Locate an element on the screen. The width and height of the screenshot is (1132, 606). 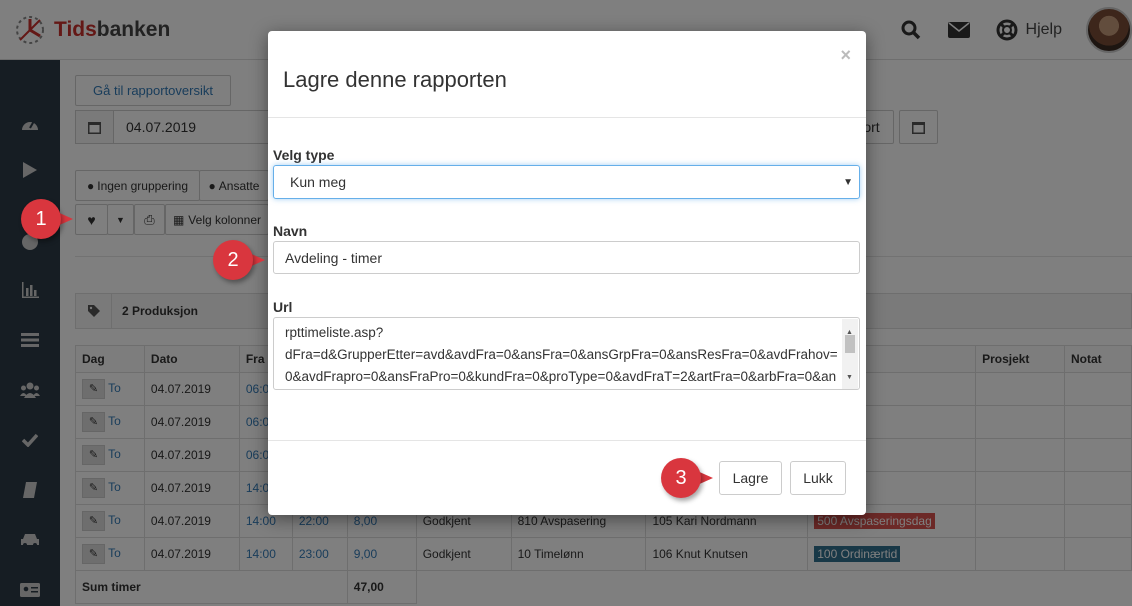
scrollbar-thumb is located at coordinates (850, 344).